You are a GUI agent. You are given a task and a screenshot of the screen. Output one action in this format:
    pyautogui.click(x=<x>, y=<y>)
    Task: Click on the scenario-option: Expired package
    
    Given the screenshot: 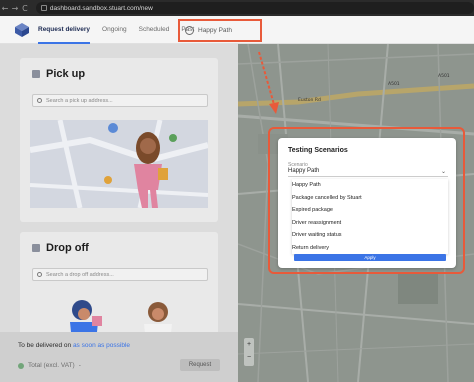 What is the action you would take?
    pyautogui.click(x=370, y=210)
    